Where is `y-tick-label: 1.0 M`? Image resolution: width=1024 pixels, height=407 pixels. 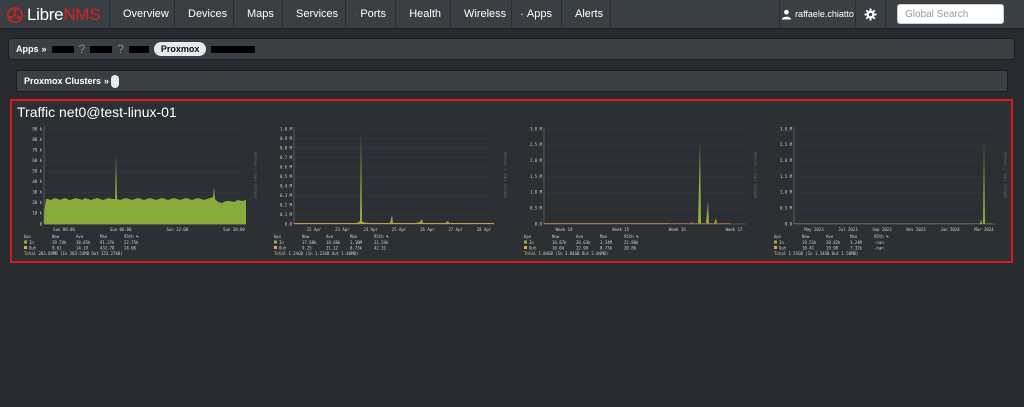
y-tick-label: 1.0 M is located at coordinates (786, 192).